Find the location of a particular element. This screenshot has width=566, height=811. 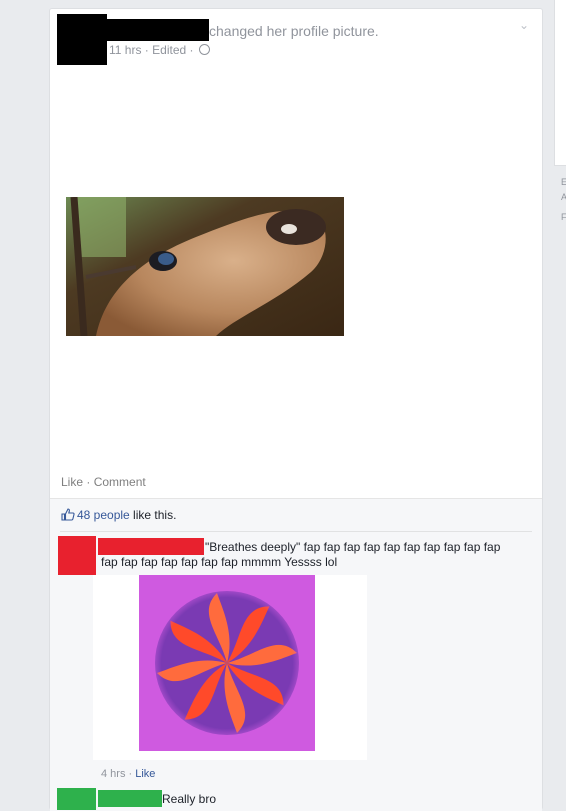

author-name-redacted is located at coordinates (158, 30).